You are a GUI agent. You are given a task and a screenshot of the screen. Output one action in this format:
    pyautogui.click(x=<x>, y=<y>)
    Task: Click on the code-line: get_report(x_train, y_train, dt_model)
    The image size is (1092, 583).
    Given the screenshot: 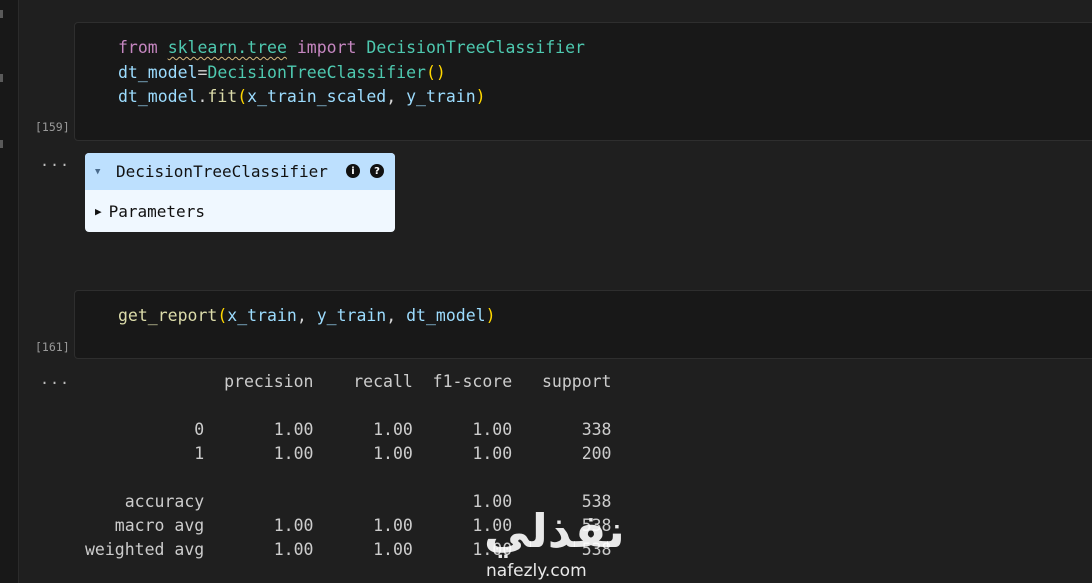 What is the action you would take?
    pyautogui.click(x=307, y=316)
    